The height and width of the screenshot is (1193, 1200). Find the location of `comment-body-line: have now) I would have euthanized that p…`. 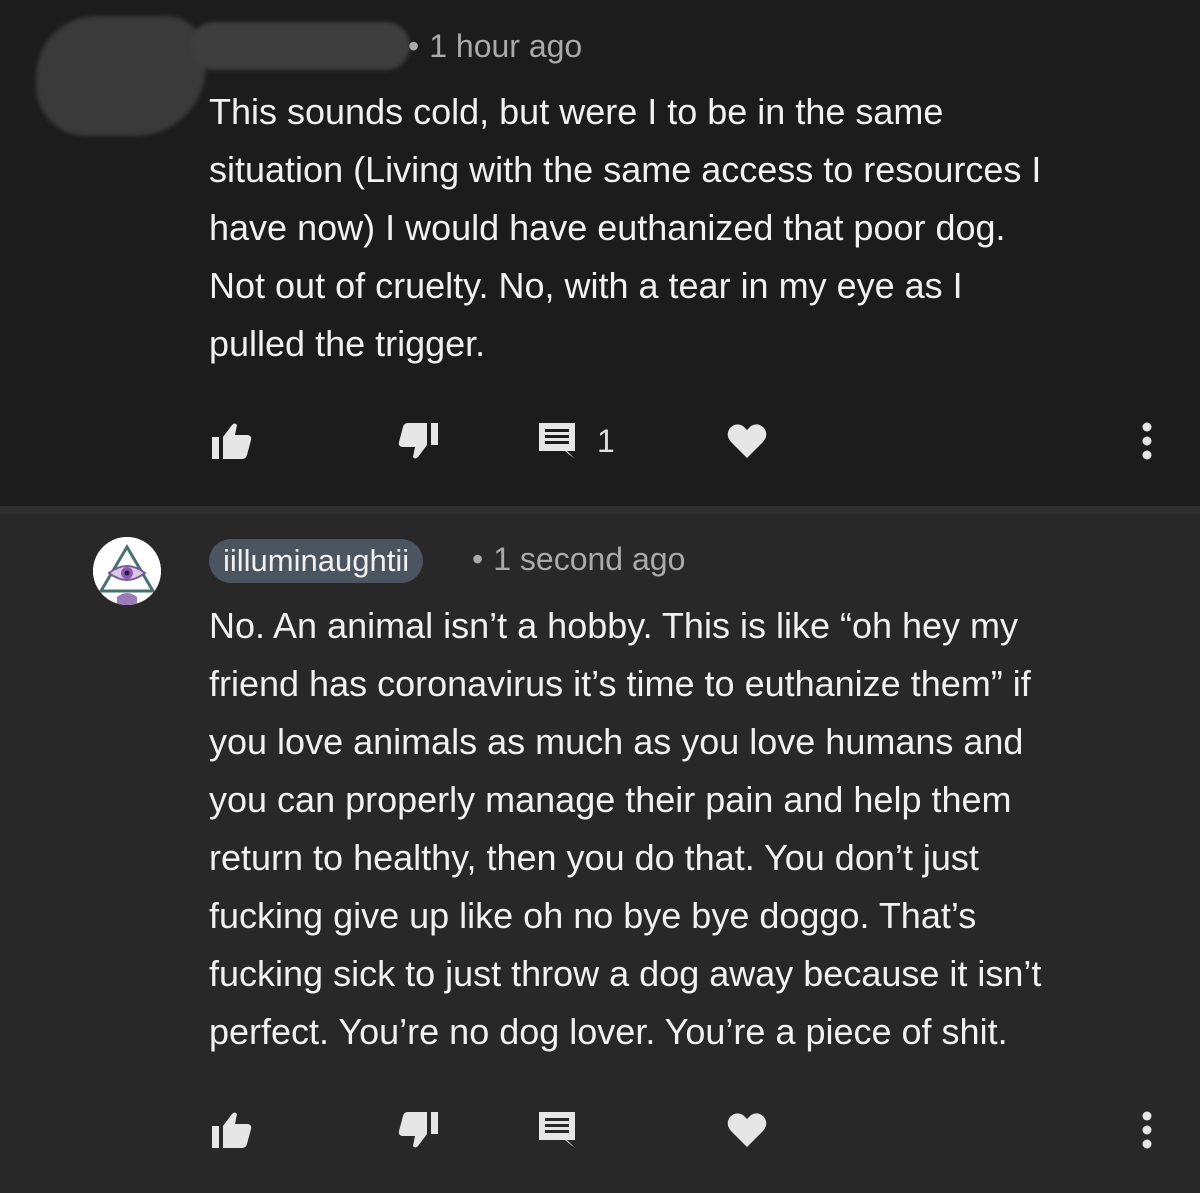

comment-body-line: have now) I would have euthanized that p… is located at coordinates (607, 227).